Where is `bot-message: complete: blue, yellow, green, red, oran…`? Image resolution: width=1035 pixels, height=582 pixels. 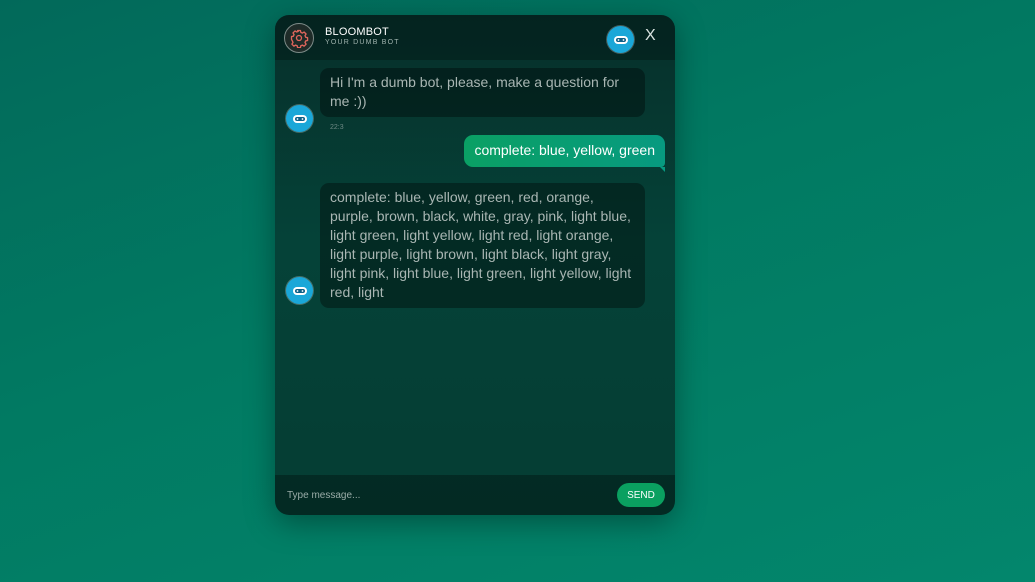 bot-message: complete: blue, yellow, green, red, oran… is located at coordinates (482, 245).